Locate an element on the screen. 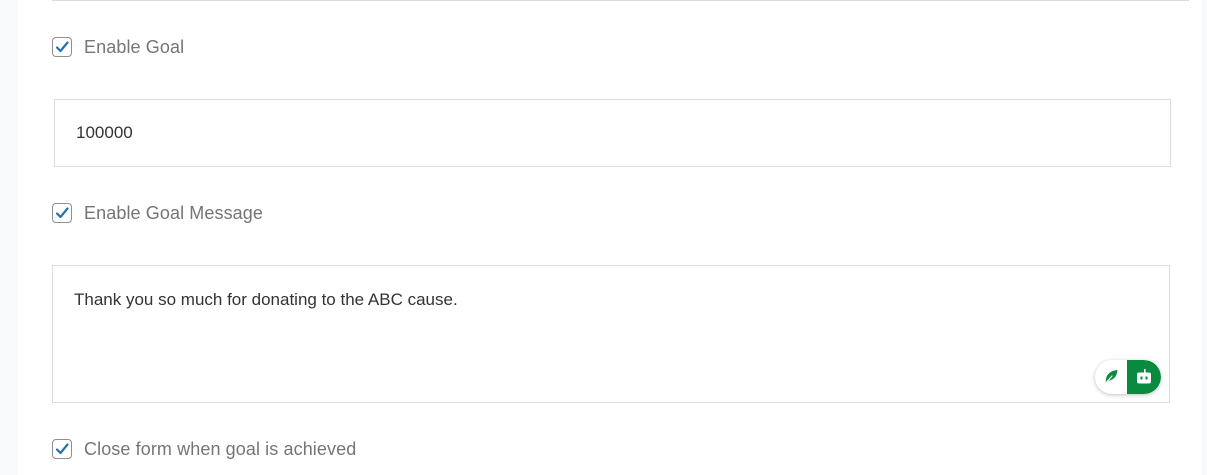 This screenshot has width=1207, height=475. enable-goal-row: Enable Goal is located at coordinates (118, 47).